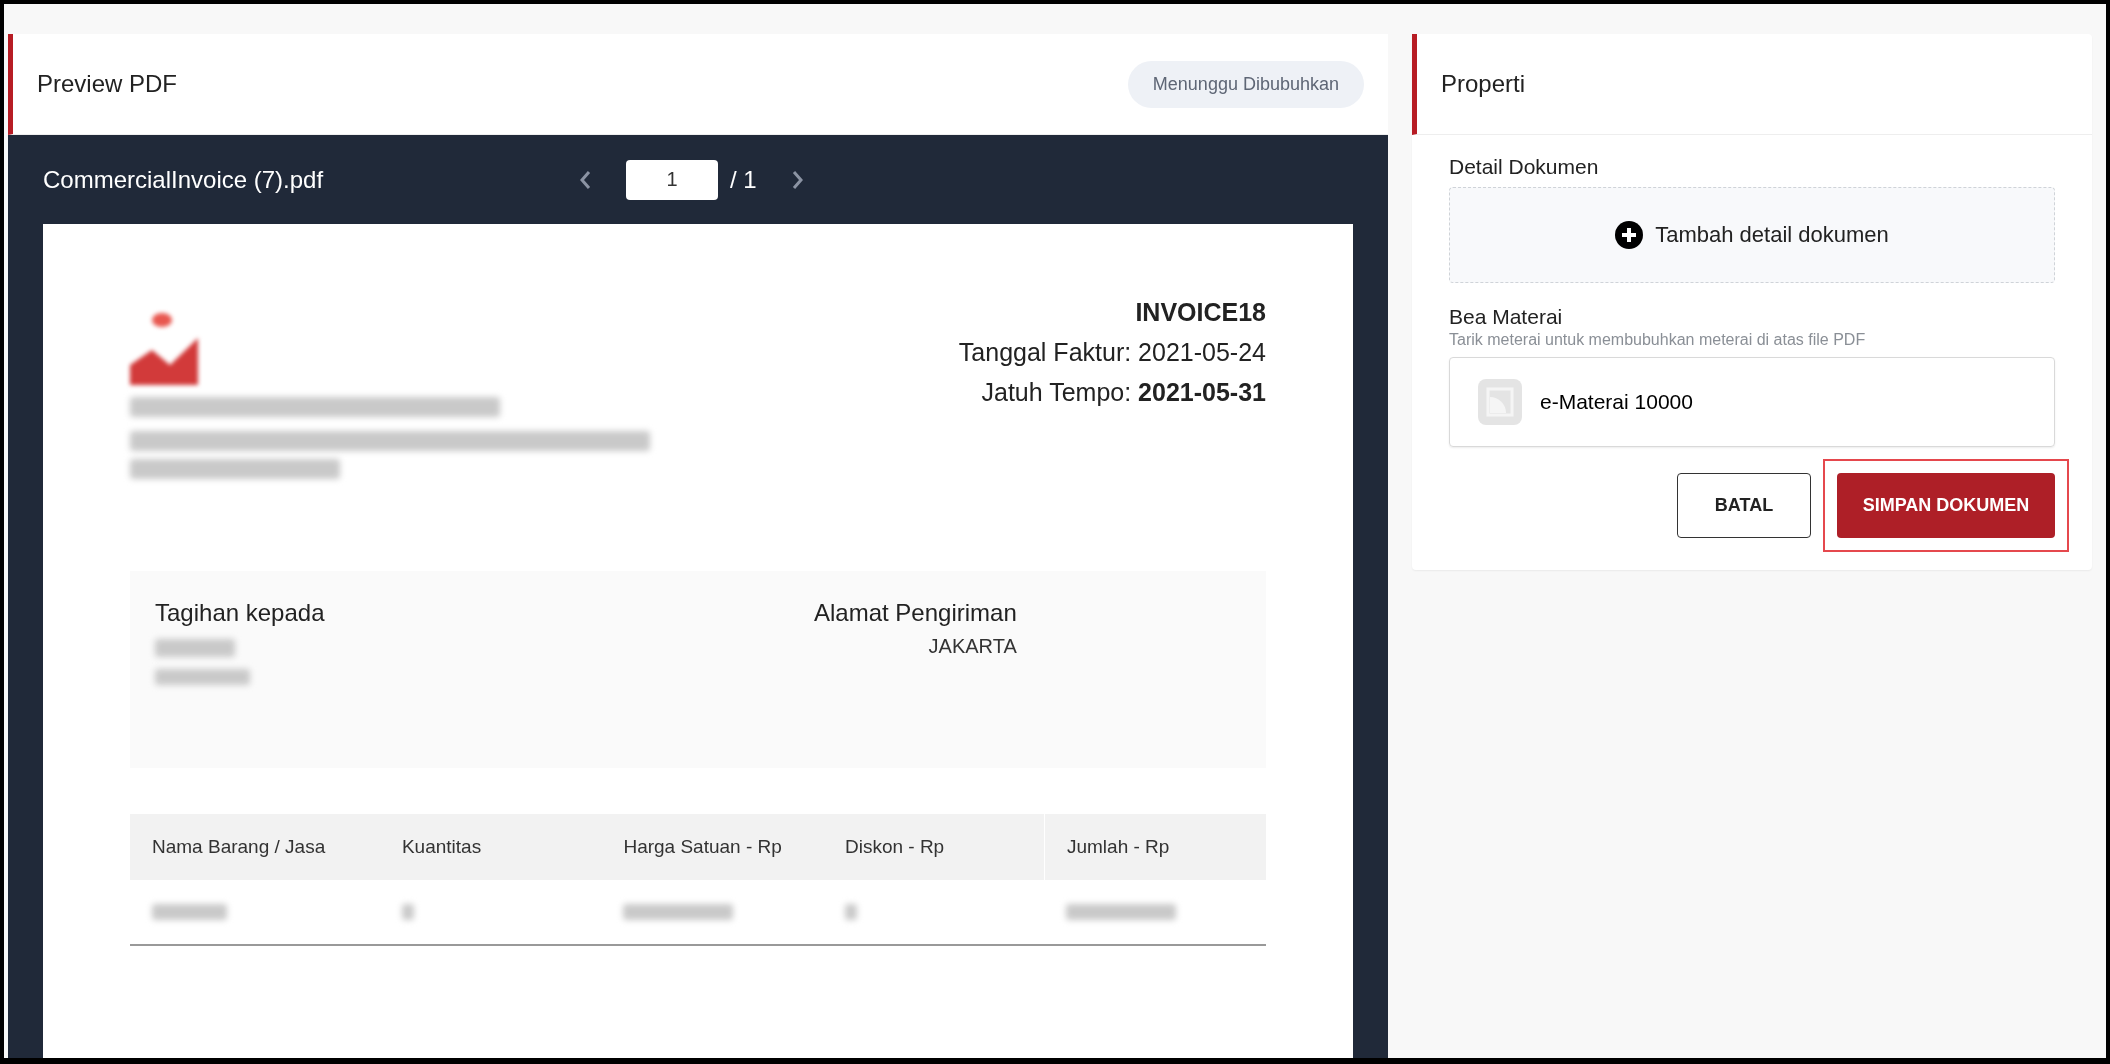  What do you see at coordinates (1524, 167) in the screenshot?
I see `section-label: Detail Dokumen` at bounding box center [1524, 167].